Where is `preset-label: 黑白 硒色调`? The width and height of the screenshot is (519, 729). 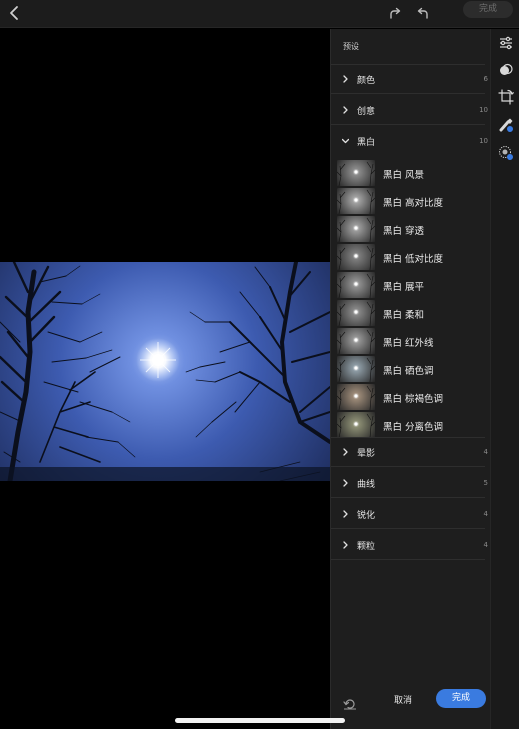 preset-label: 黑白 硒色调 is located at coordinates (408, 371).